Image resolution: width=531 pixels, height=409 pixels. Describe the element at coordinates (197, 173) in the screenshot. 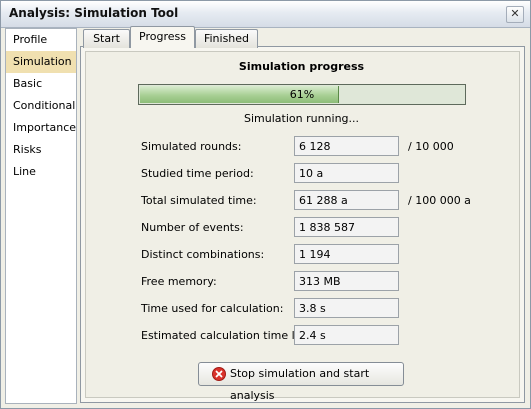

I see `stat-label-studied-time-period: Studied time period:` at that location.